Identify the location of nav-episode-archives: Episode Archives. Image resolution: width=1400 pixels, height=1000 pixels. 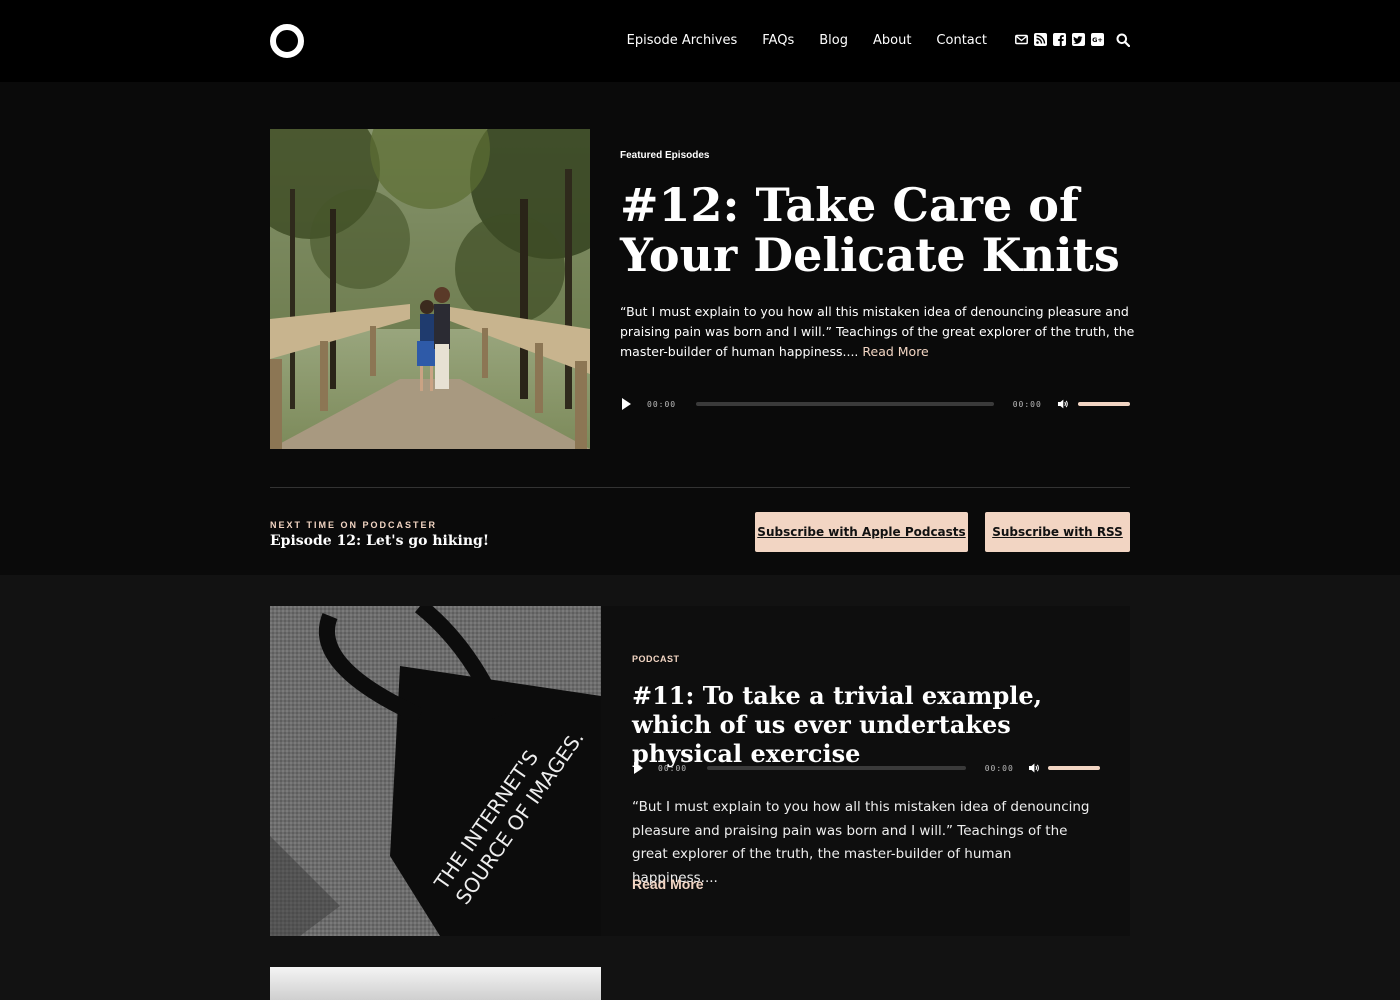
(682, 40).